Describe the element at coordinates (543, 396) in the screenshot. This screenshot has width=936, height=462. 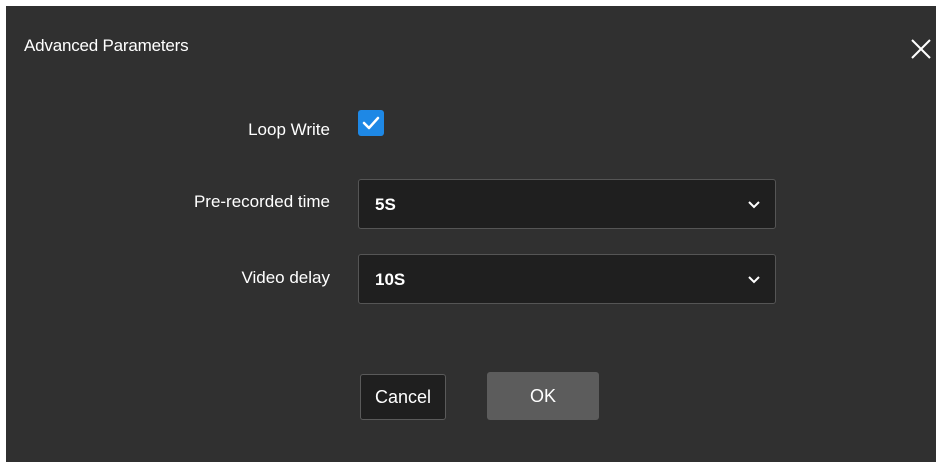
I see `ok-button: OK` at that location.